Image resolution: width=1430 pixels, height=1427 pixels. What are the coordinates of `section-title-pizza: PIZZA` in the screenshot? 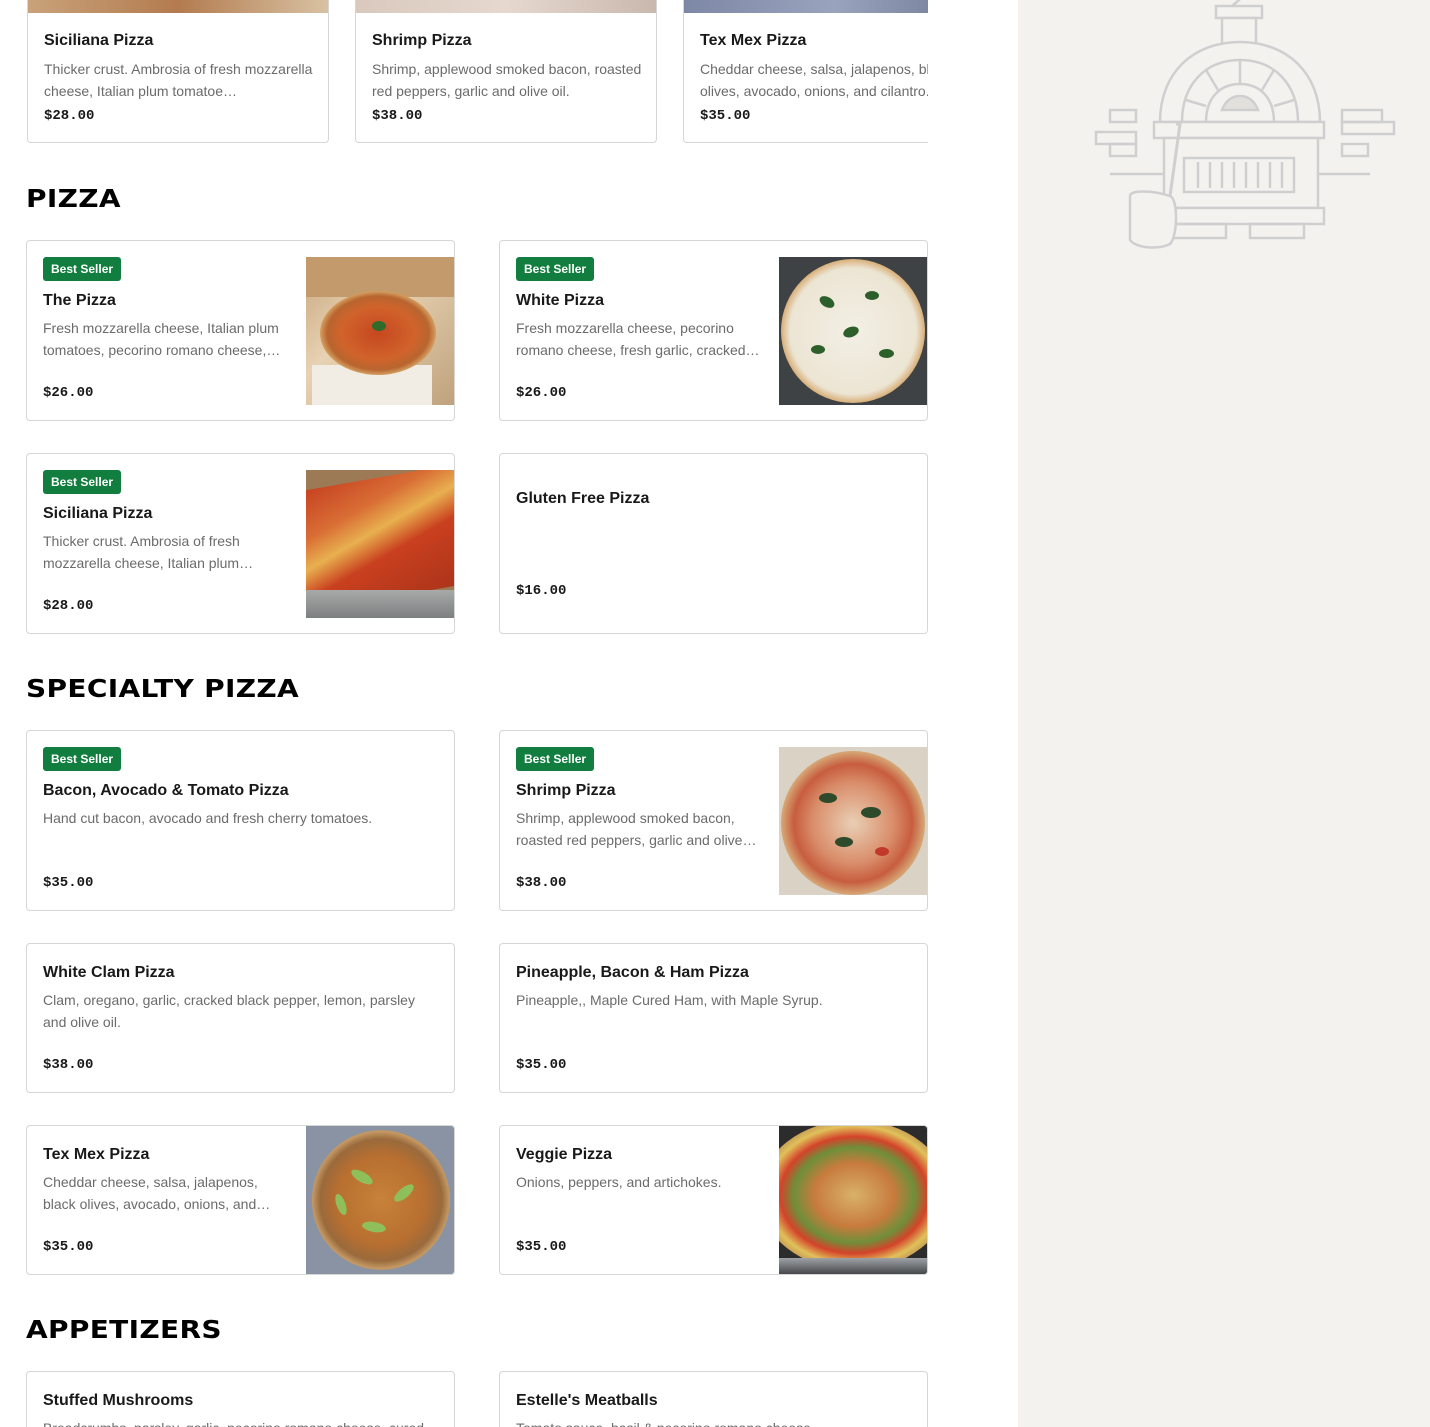 It's located at (73, 198).